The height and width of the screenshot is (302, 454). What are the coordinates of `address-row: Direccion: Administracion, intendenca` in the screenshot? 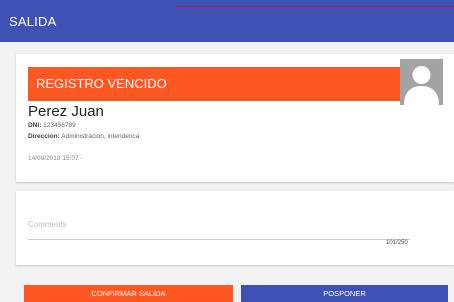 It's located at (83, 136).